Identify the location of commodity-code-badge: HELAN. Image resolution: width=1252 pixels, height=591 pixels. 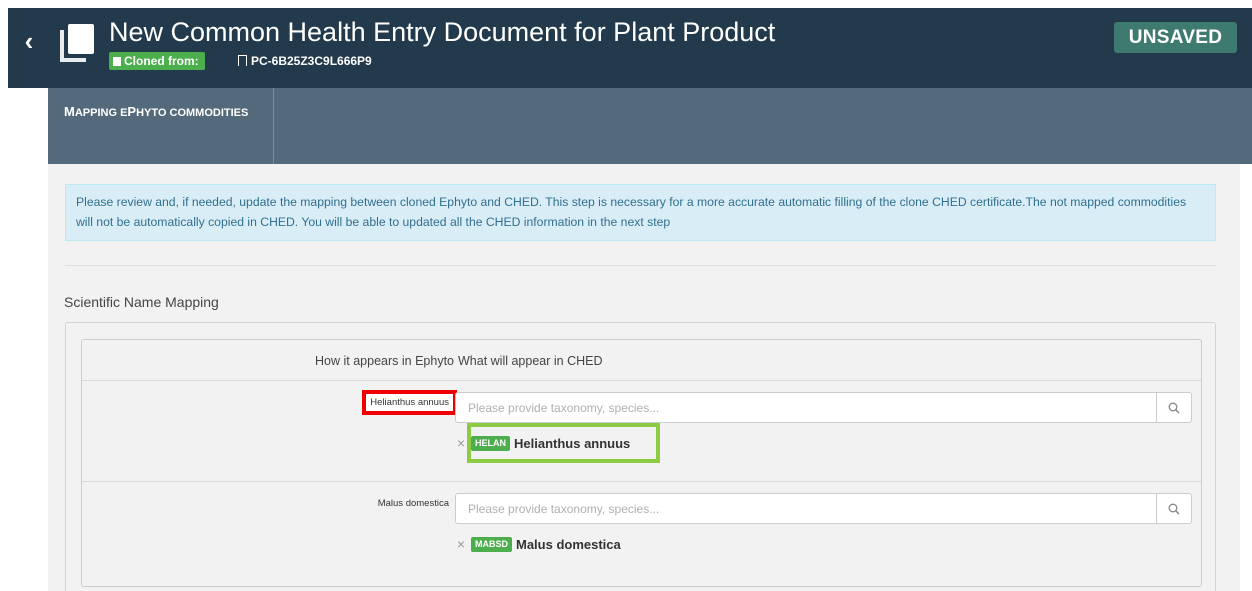
(490, 443).